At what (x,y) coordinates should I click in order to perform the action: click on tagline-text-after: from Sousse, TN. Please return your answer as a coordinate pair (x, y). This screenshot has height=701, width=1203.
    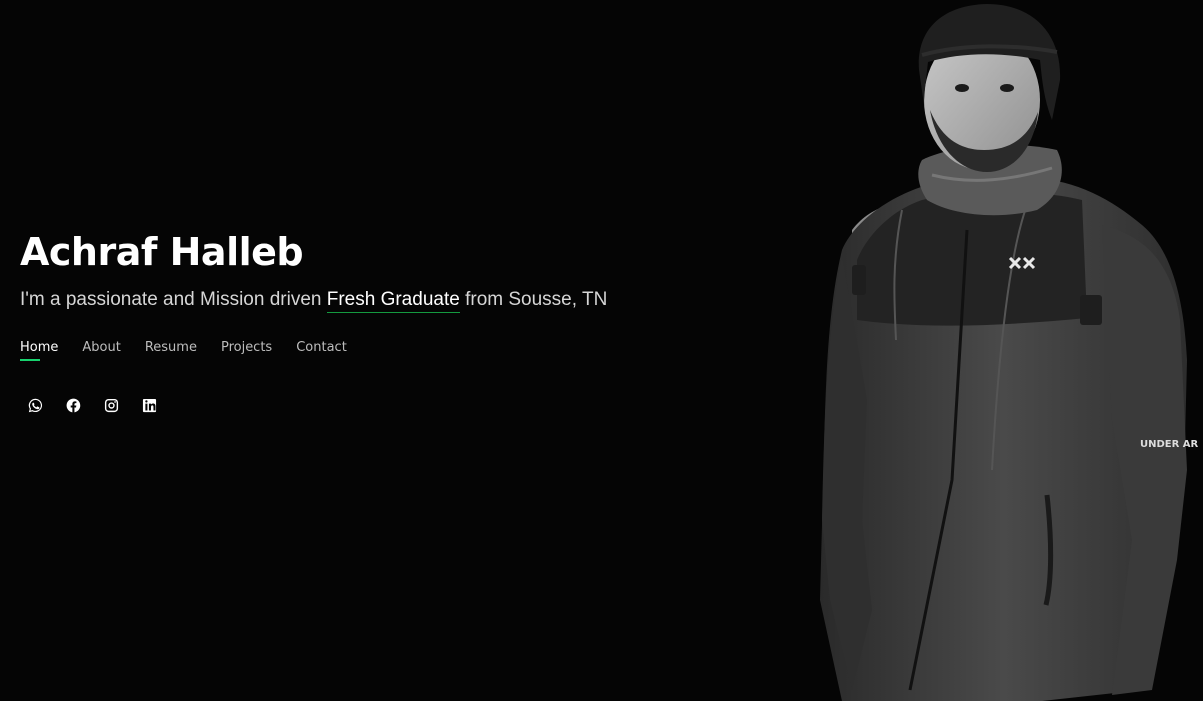
    Looking at the image, I should click on (533, 299).